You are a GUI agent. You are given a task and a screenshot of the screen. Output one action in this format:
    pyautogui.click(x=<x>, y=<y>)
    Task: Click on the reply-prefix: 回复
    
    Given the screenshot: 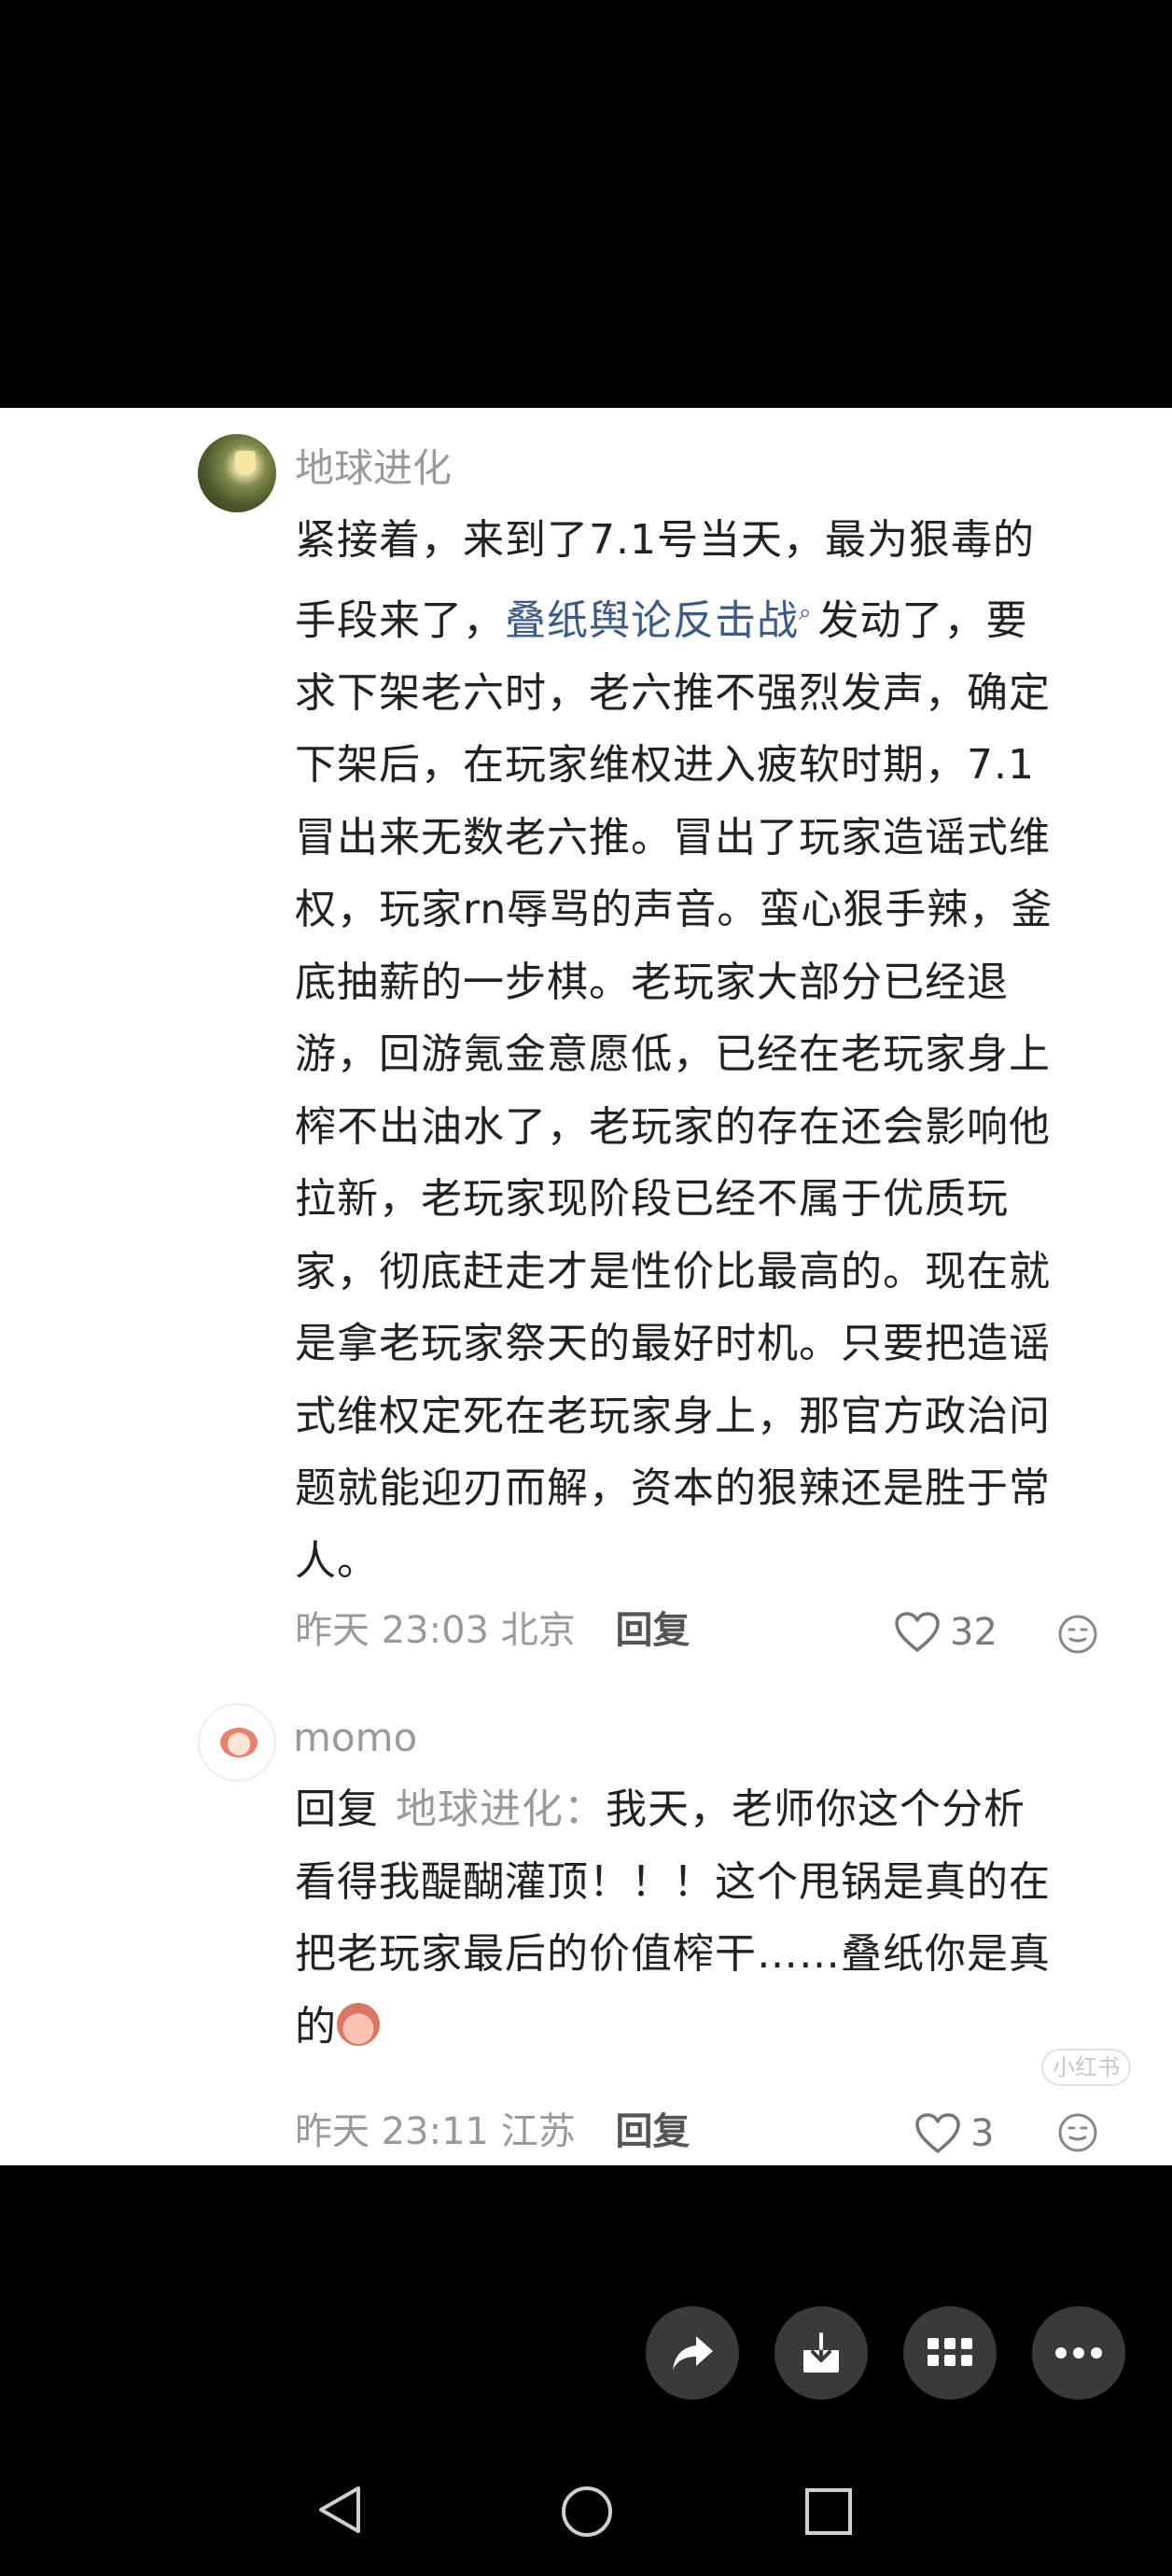 What is the action you would take?
    pyautogui.click(x=337, y=1809)
    